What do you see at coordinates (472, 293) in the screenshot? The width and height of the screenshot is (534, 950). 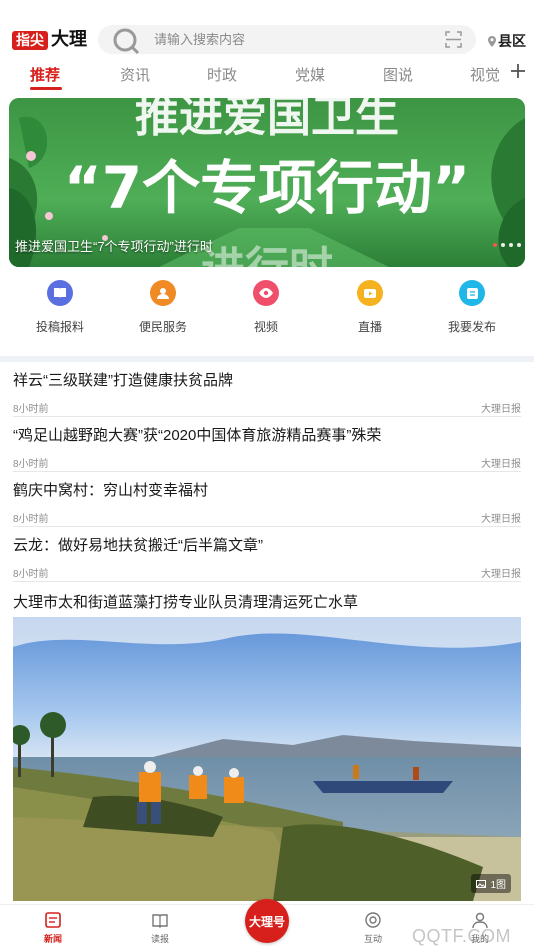 I see `publish-icon` at bounding box center [472, 293].